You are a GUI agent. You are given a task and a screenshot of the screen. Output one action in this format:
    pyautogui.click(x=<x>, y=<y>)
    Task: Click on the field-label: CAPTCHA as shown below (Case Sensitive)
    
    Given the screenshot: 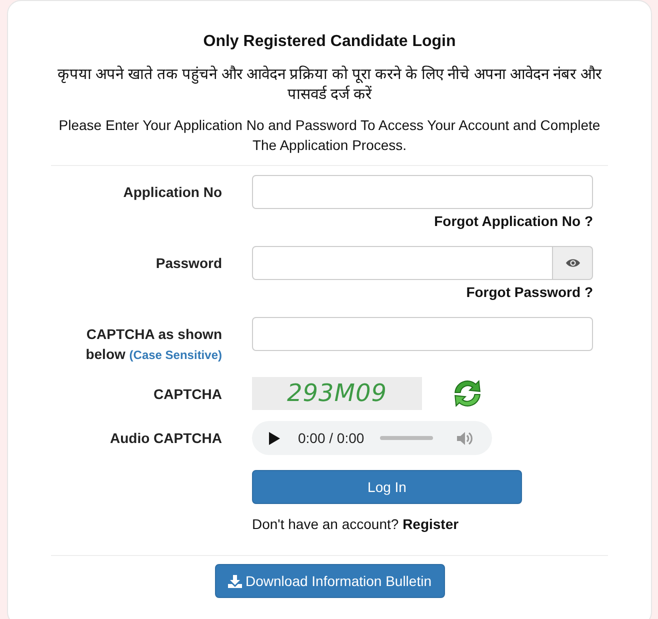 What is the action you would take?
    pyautogui.click(x=153, y=344)
    